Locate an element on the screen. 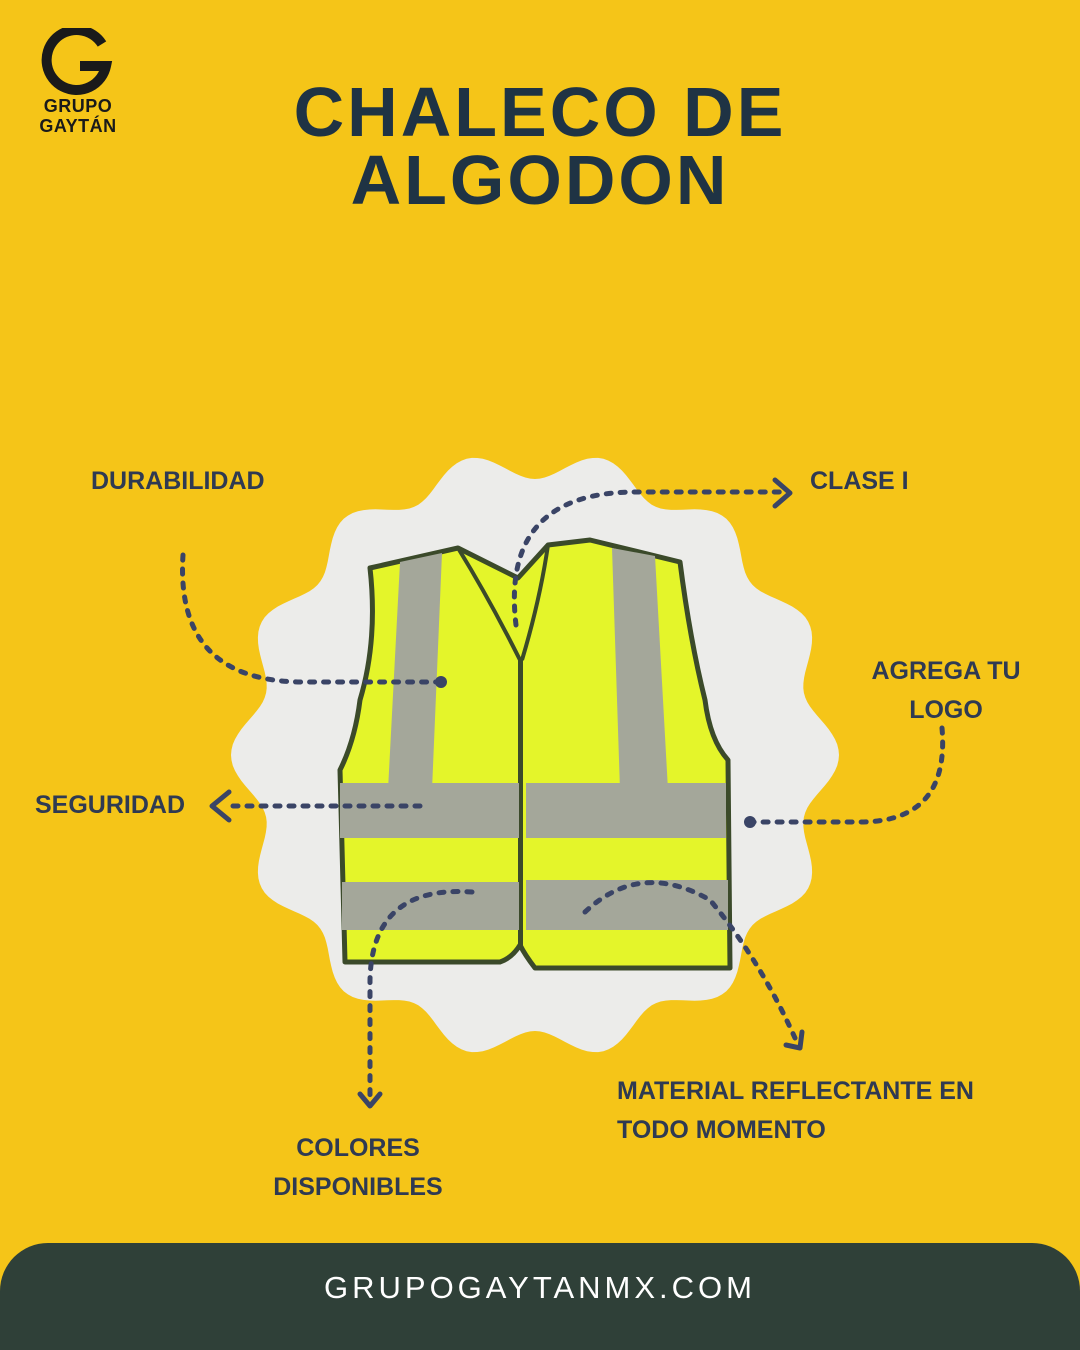  label-material-line2: TODO MOMENTO is located at coordinates (721, 1130).